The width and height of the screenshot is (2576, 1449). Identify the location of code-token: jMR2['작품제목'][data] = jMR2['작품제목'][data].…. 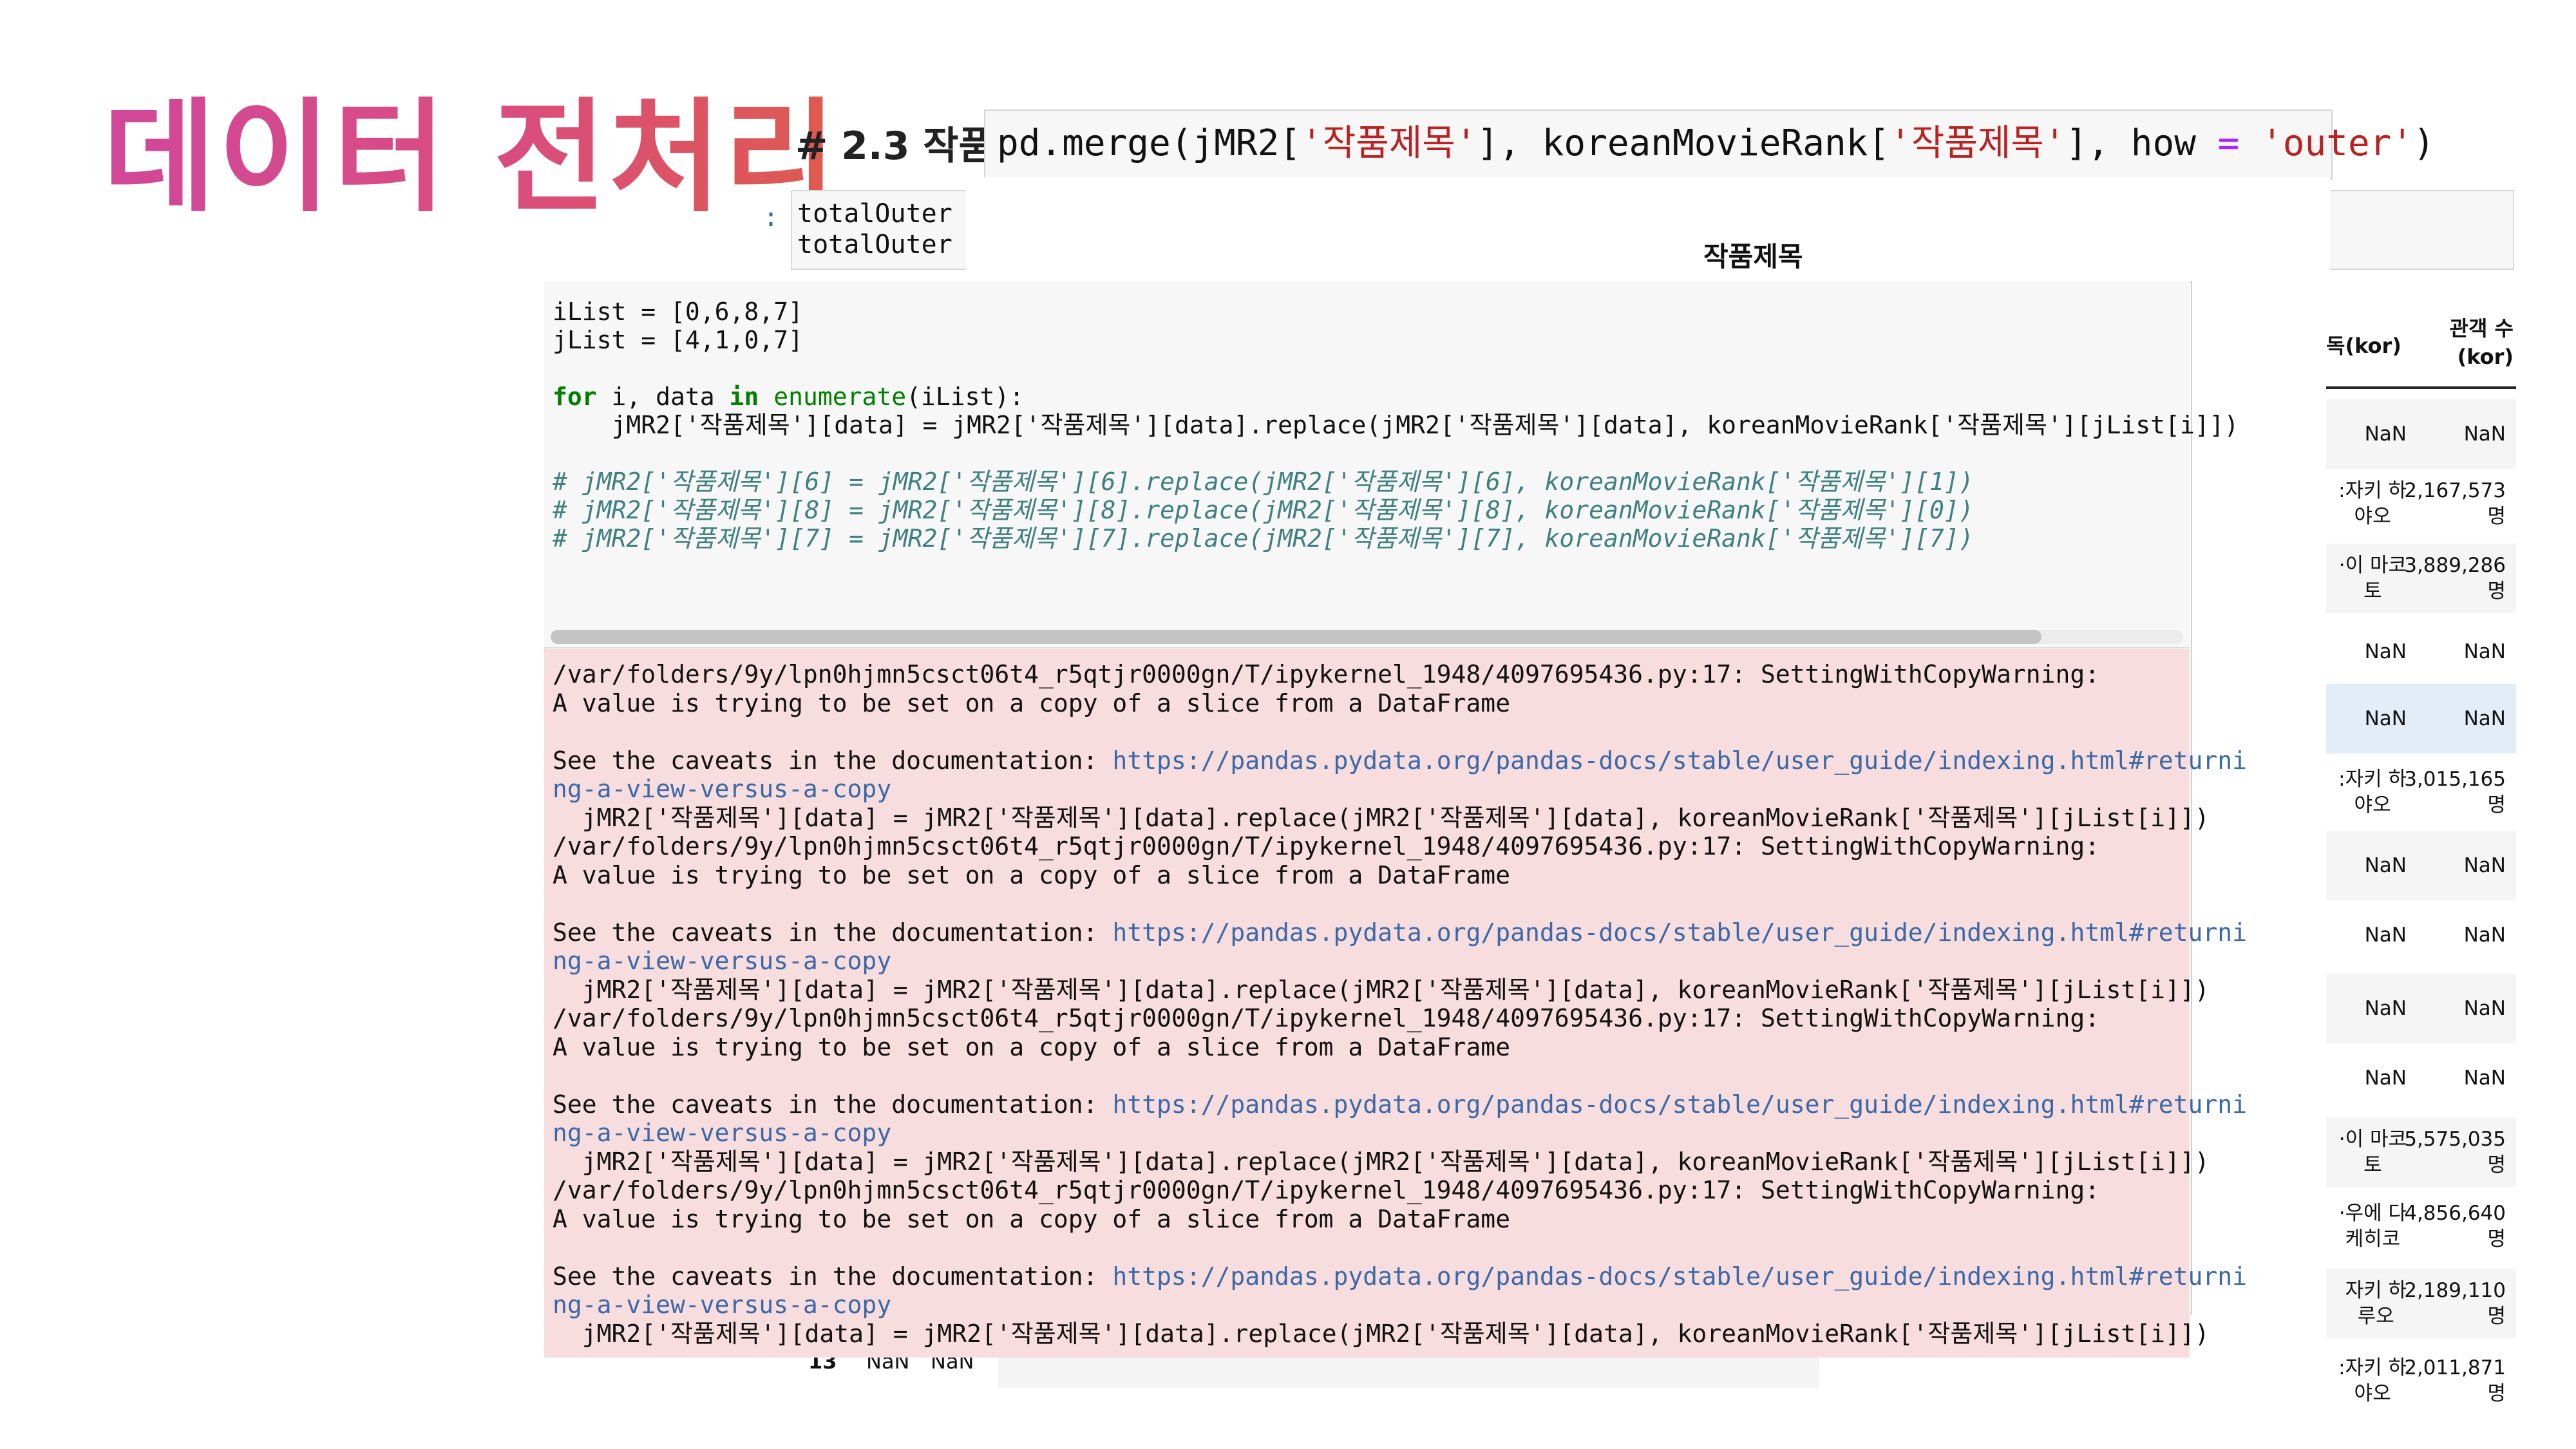
(1396, 425).